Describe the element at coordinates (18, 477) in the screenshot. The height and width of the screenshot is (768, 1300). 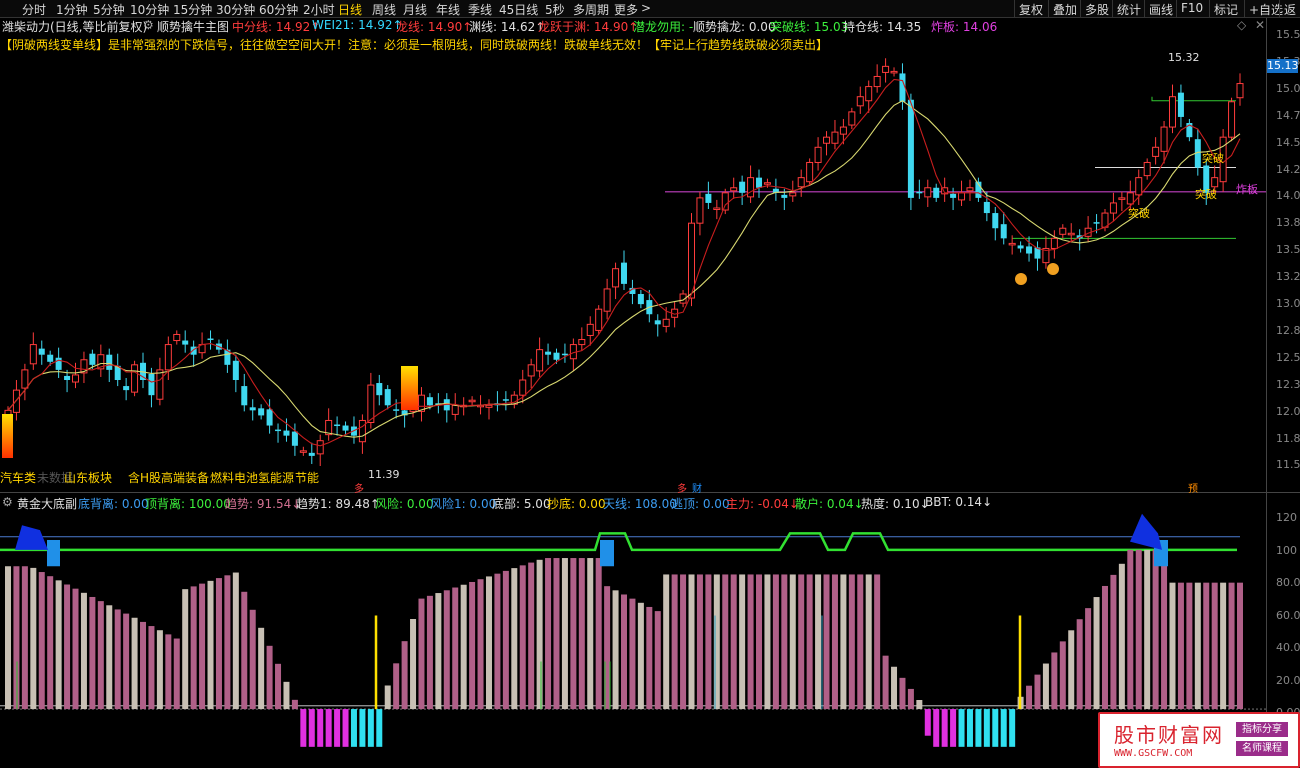
I see `sector-tag: 汽车类` at that location.